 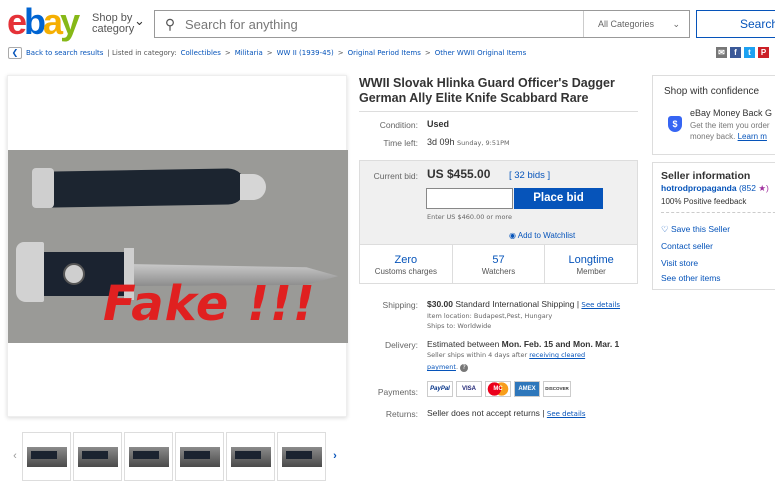 What do you see at coordinates (400, 143) in the screenshot?
I see `time-left-label: Time left:` at bounding box center [400, 143].